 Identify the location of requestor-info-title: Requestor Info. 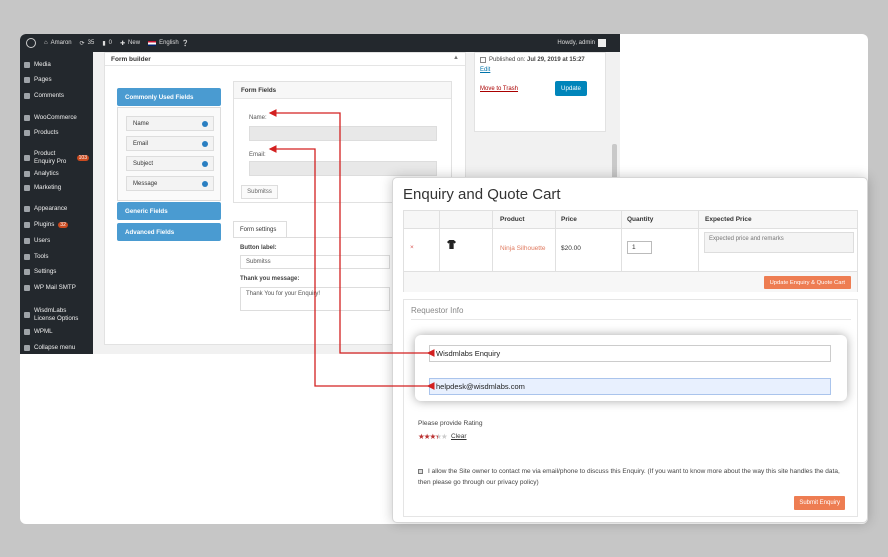
(437, 310).